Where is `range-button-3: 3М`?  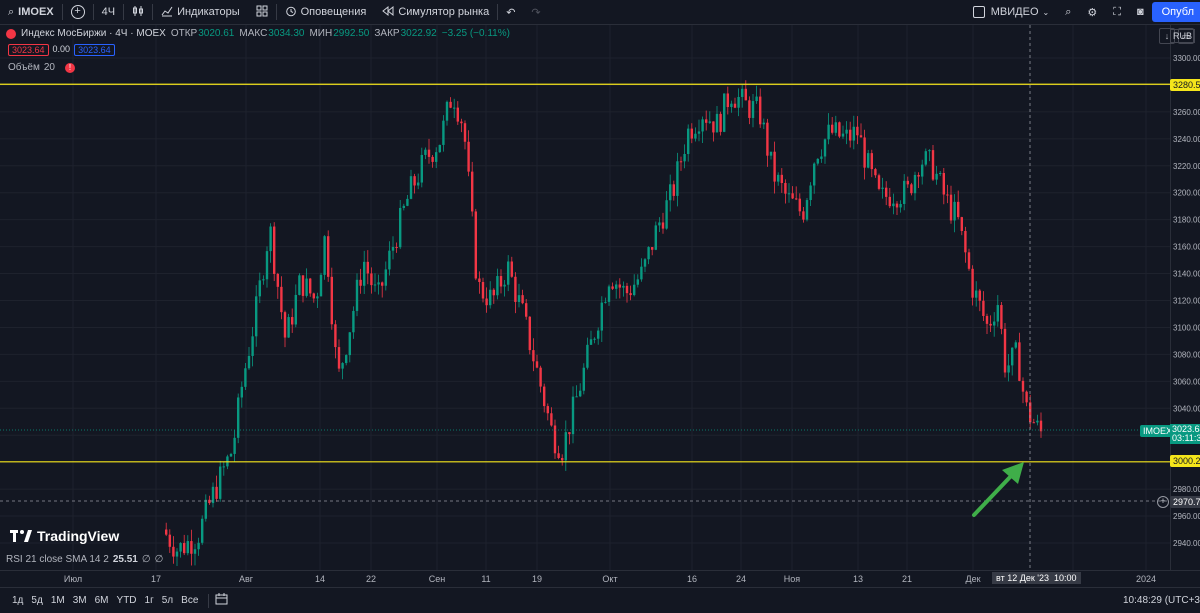 range-button-3: 3М is located at coordinates (80, 600).